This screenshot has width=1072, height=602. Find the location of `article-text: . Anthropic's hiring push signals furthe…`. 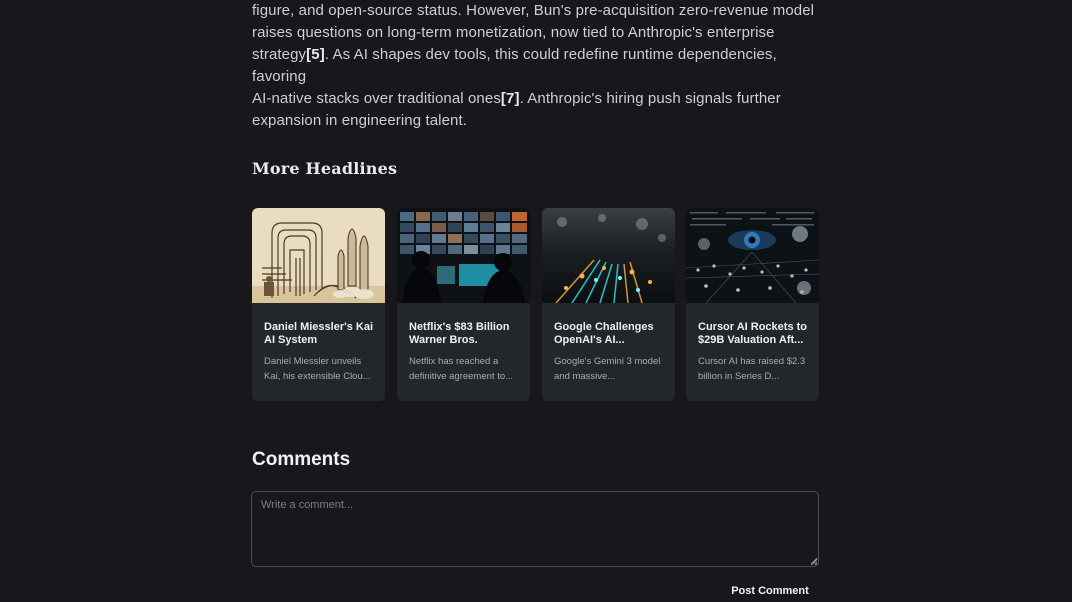

article-text: . Anthropic's hiring push signals furthe… is located at coordinates (650, 98).